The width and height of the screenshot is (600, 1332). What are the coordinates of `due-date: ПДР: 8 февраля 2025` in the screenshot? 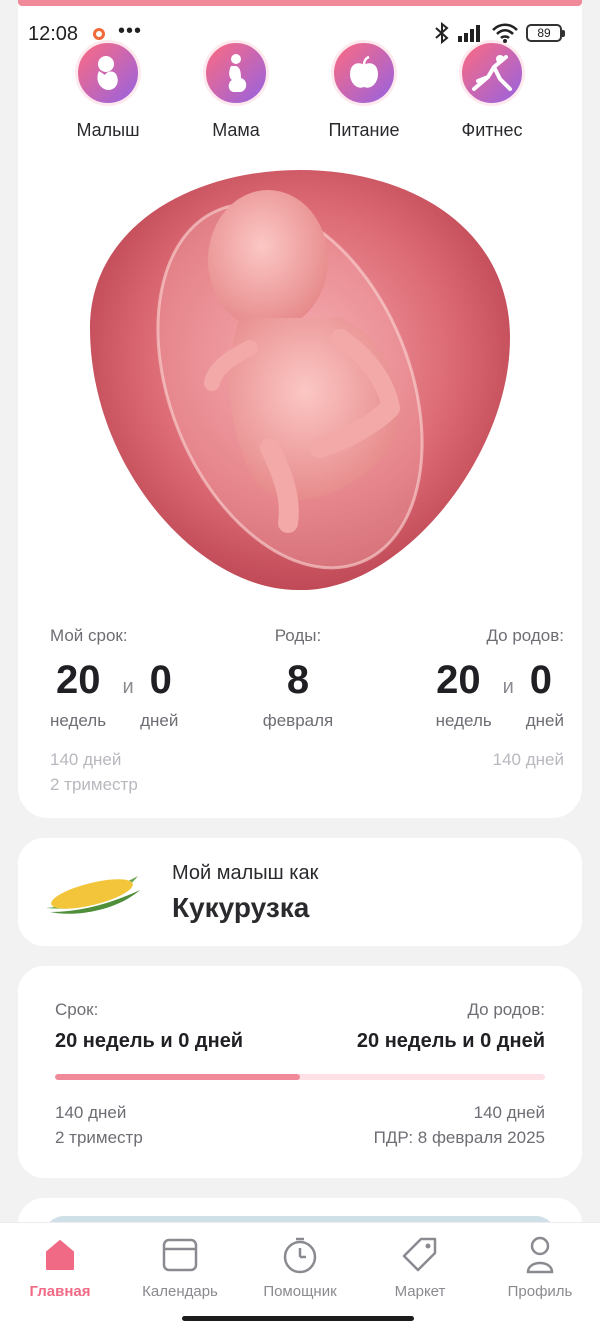 It's located at (459, 1137).